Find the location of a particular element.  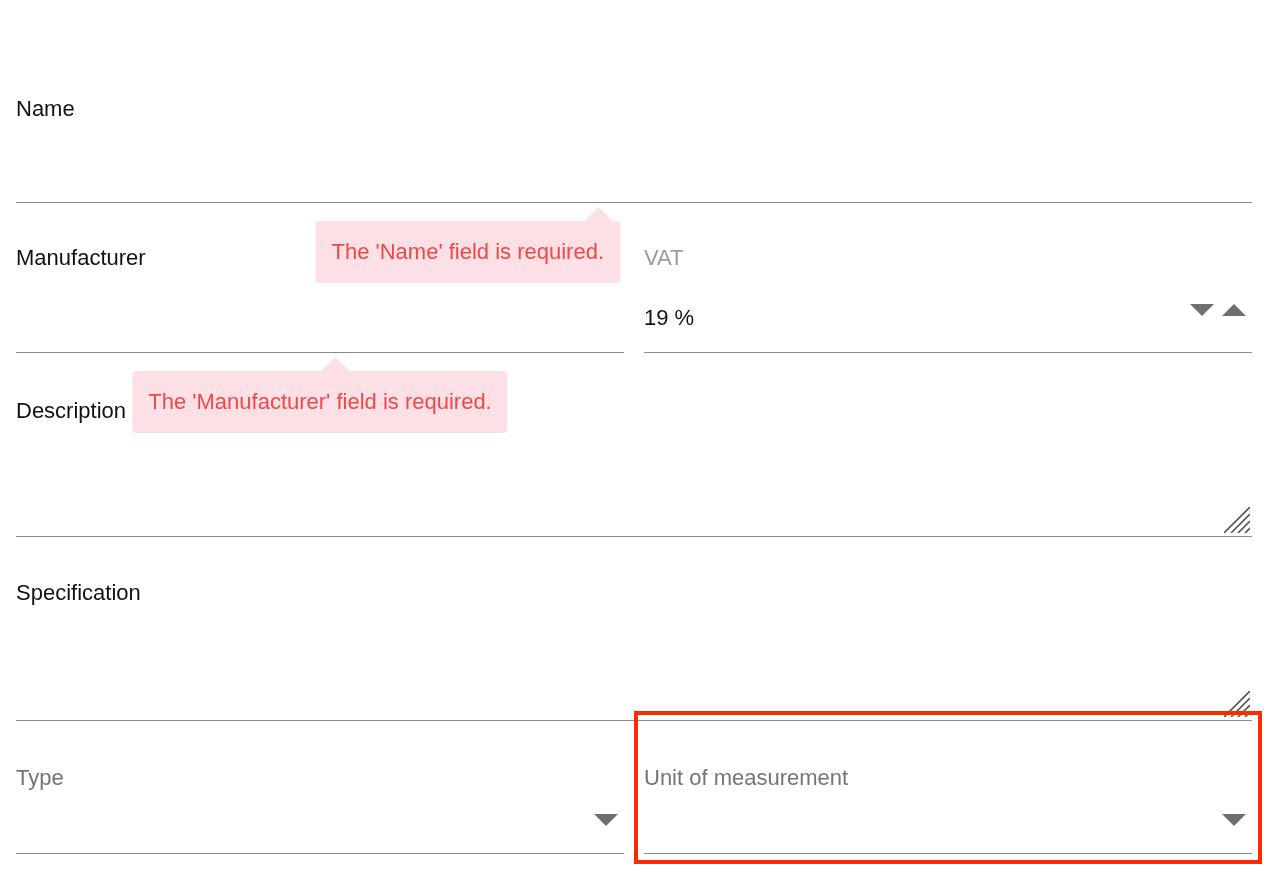

field-label: Unit of measurement is located at coordinates (746, 778).